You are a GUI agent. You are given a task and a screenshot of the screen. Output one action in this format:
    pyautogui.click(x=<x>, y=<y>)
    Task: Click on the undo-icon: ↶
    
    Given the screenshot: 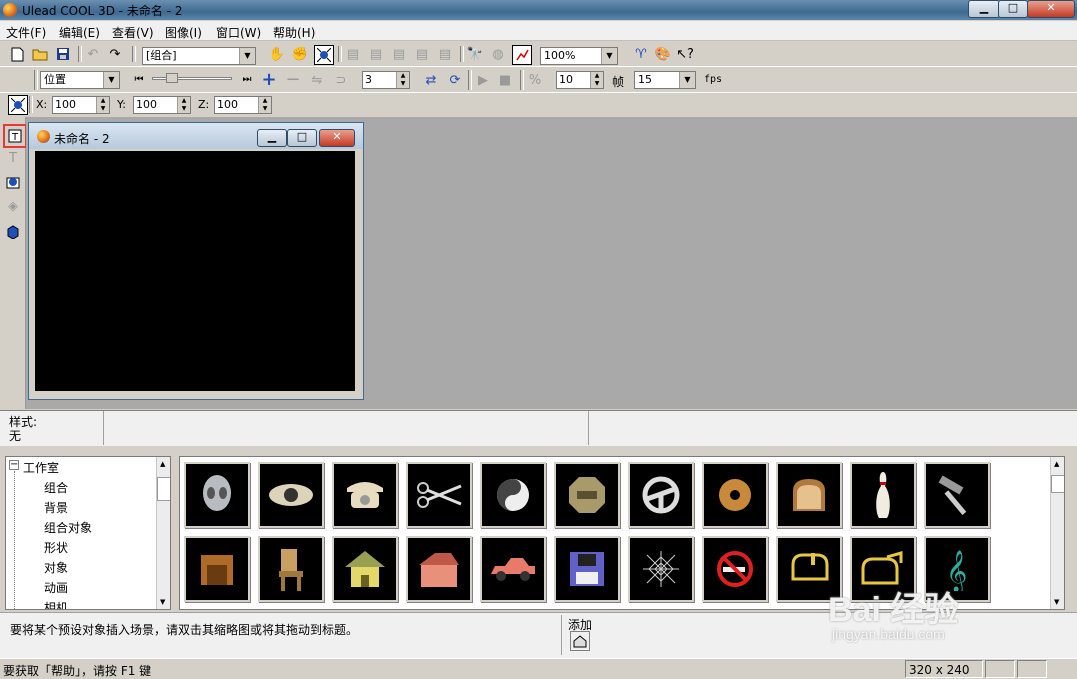 What is the action you would take?
    pyautogui.click(x=93, y=54)
    